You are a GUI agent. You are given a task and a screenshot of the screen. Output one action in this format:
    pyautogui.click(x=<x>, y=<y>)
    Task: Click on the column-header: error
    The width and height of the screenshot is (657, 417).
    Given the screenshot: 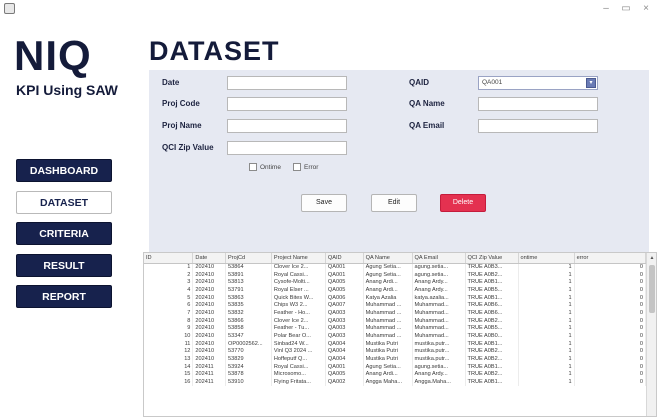 What is the action you would take?
    pyautogui.click(x=610, y=258)
    